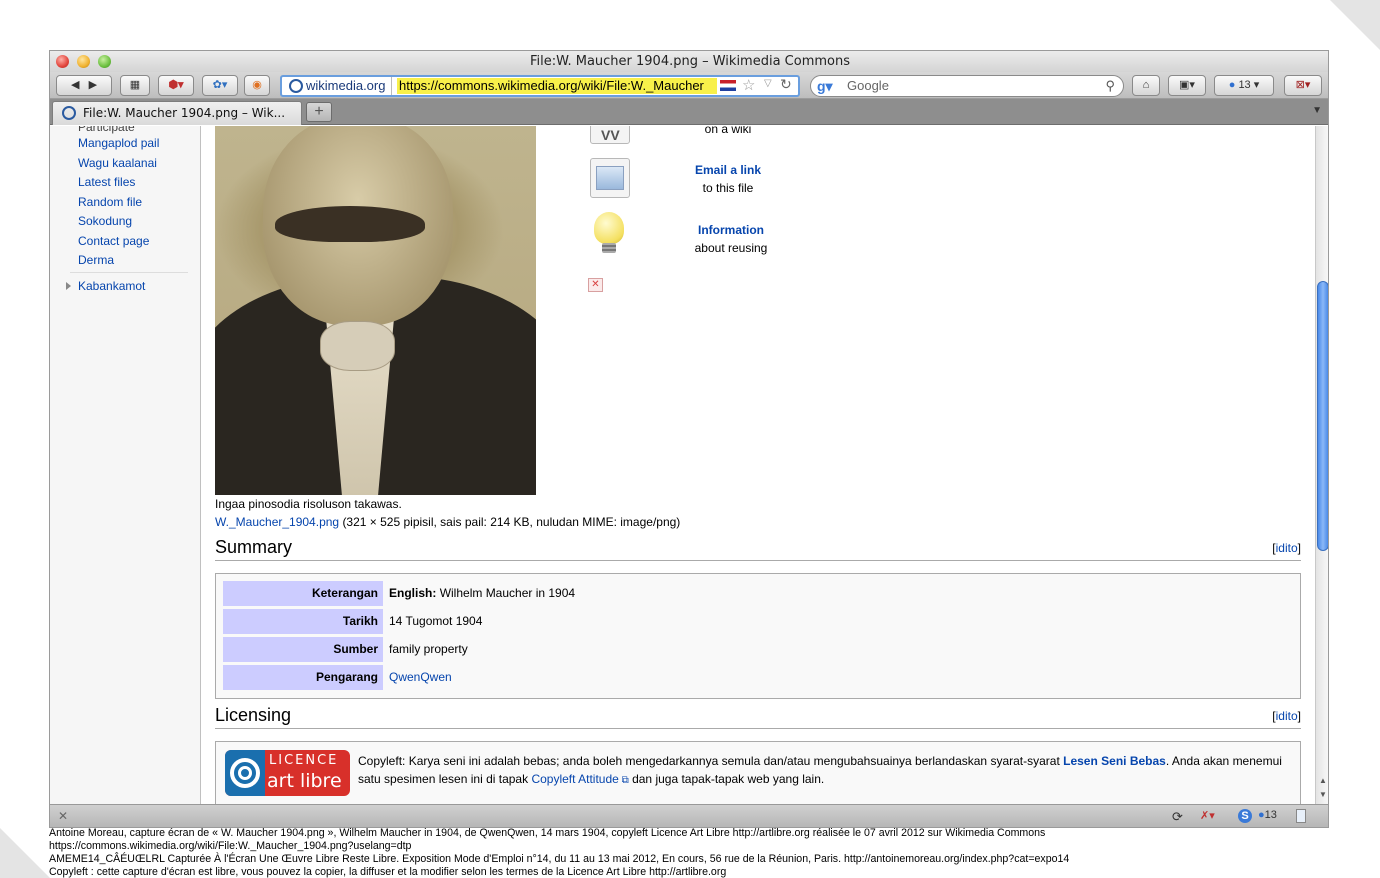  Describe the element at coordinates (689, 815) in the screenshot. I see `status-bar: ✕ ⟳ ✗▾ S ●13` at that location.